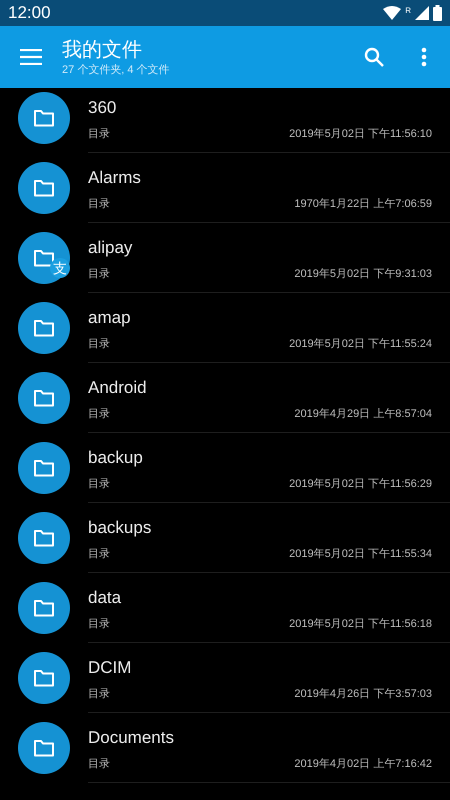  I want to click on file-name: backups, so click(120, 528).